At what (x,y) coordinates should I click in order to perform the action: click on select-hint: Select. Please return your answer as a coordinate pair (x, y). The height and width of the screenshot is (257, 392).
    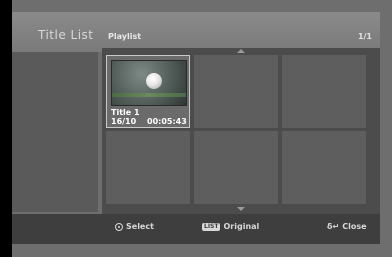
    Looking at the image, I should click on (134, 226).